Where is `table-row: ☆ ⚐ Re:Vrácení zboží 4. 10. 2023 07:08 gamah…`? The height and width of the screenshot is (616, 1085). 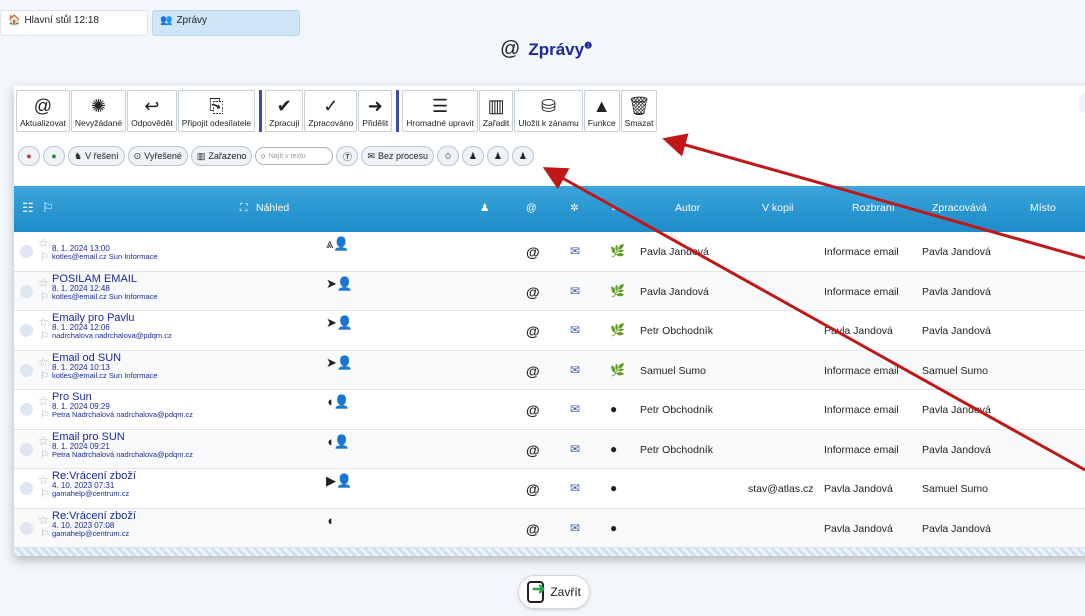 table-row: ☆ ⚐ Re:Vrácení zboží 4. 10. 2023 07:08 gamah… is located at coordinates (549, 528).